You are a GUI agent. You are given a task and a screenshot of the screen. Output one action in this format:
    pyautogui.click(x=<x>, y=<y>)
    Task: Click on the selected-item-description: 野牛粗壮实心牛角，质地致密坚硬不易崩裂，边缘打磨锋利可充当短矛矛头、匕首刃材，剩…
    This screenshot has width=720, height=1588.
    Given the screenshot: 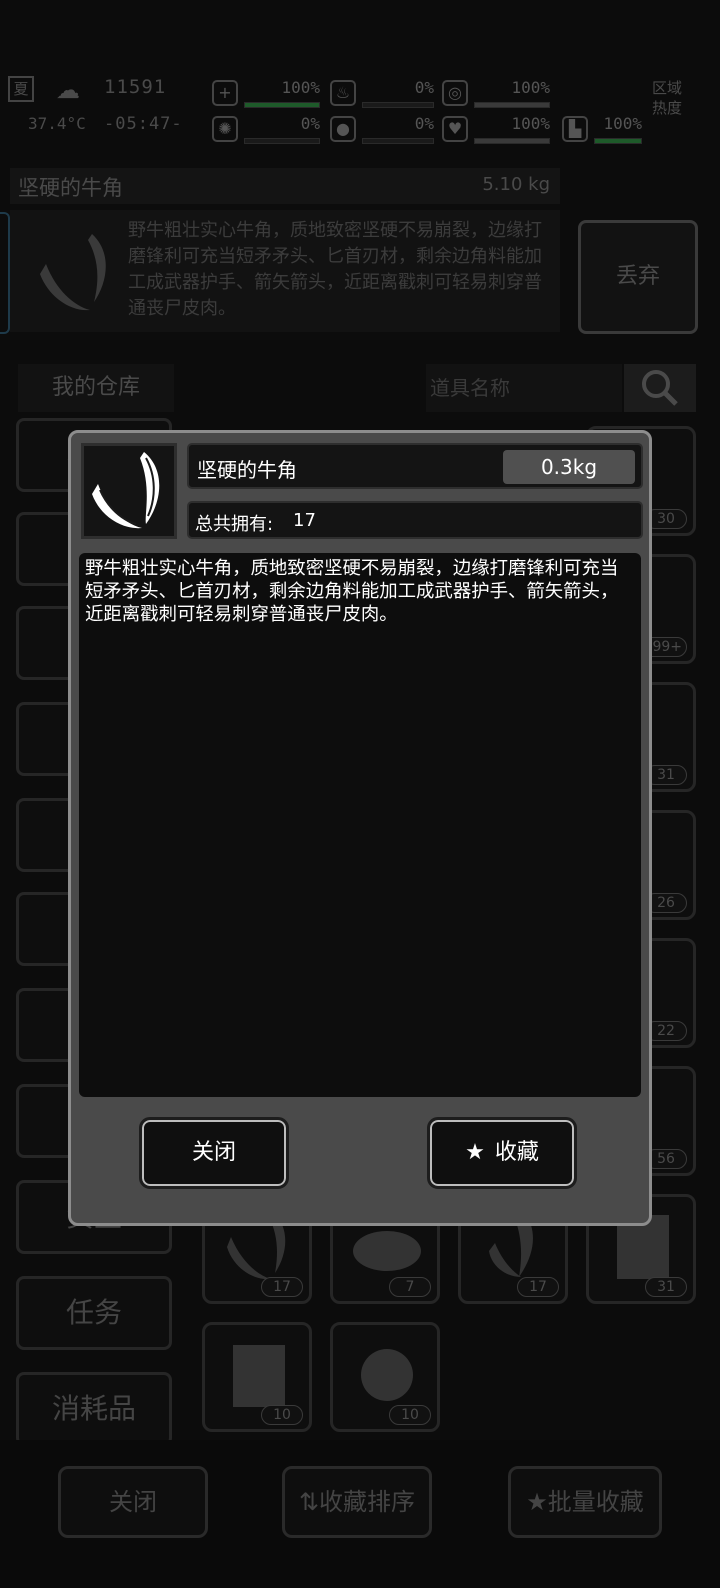 What is the action you would take?
    pyautogui.click(x=335, y=269)
    